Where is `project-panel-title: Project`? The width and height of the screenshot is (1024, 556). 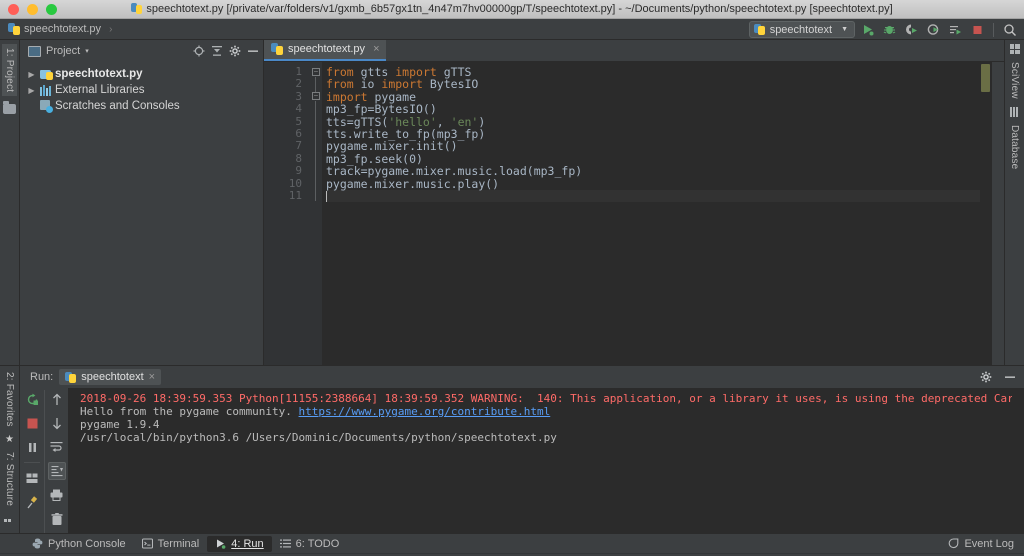 project-panel-title: Project is located at coordinates (63, 51).